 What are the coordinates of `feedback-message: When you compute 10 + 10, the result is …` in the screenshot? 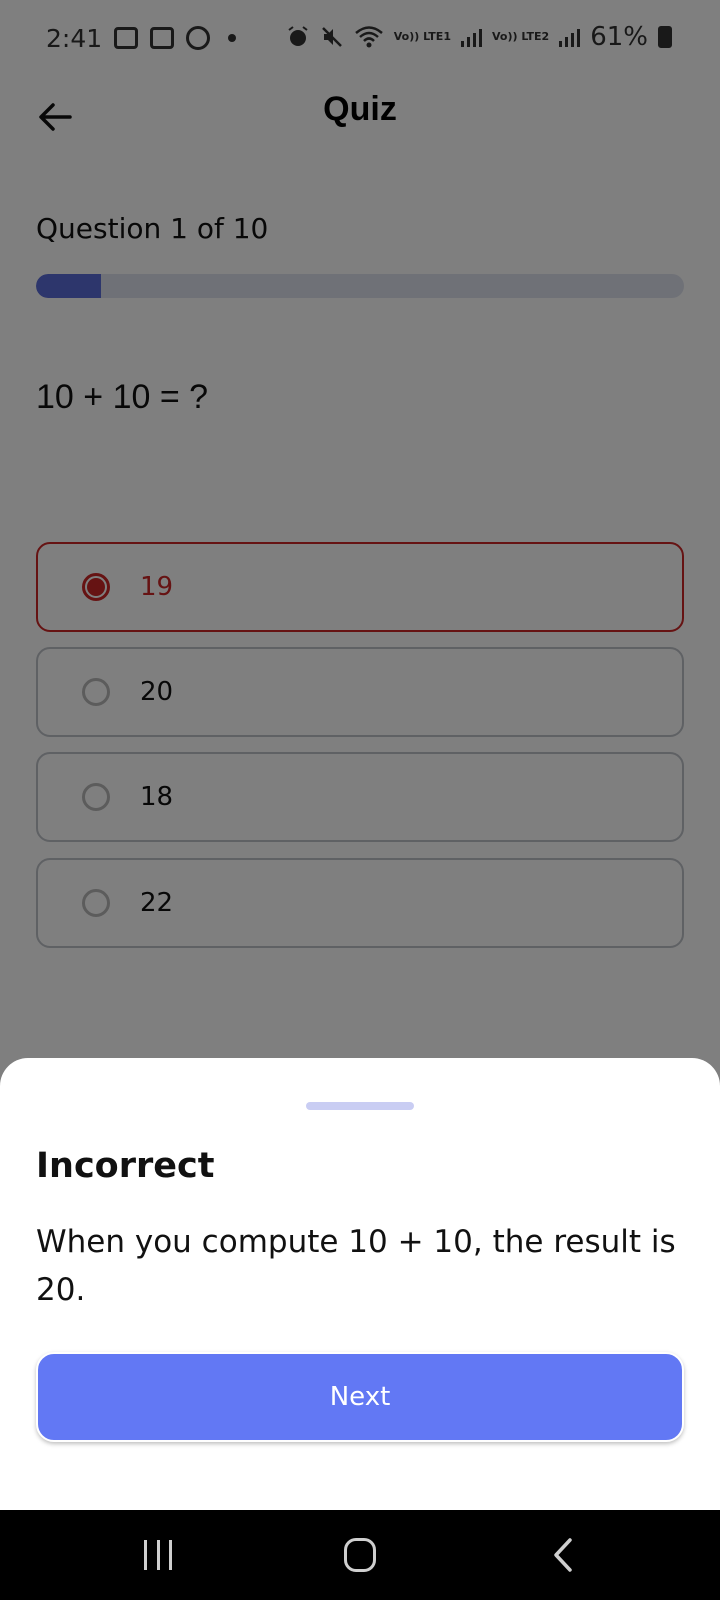 It's located at (356, 1266).